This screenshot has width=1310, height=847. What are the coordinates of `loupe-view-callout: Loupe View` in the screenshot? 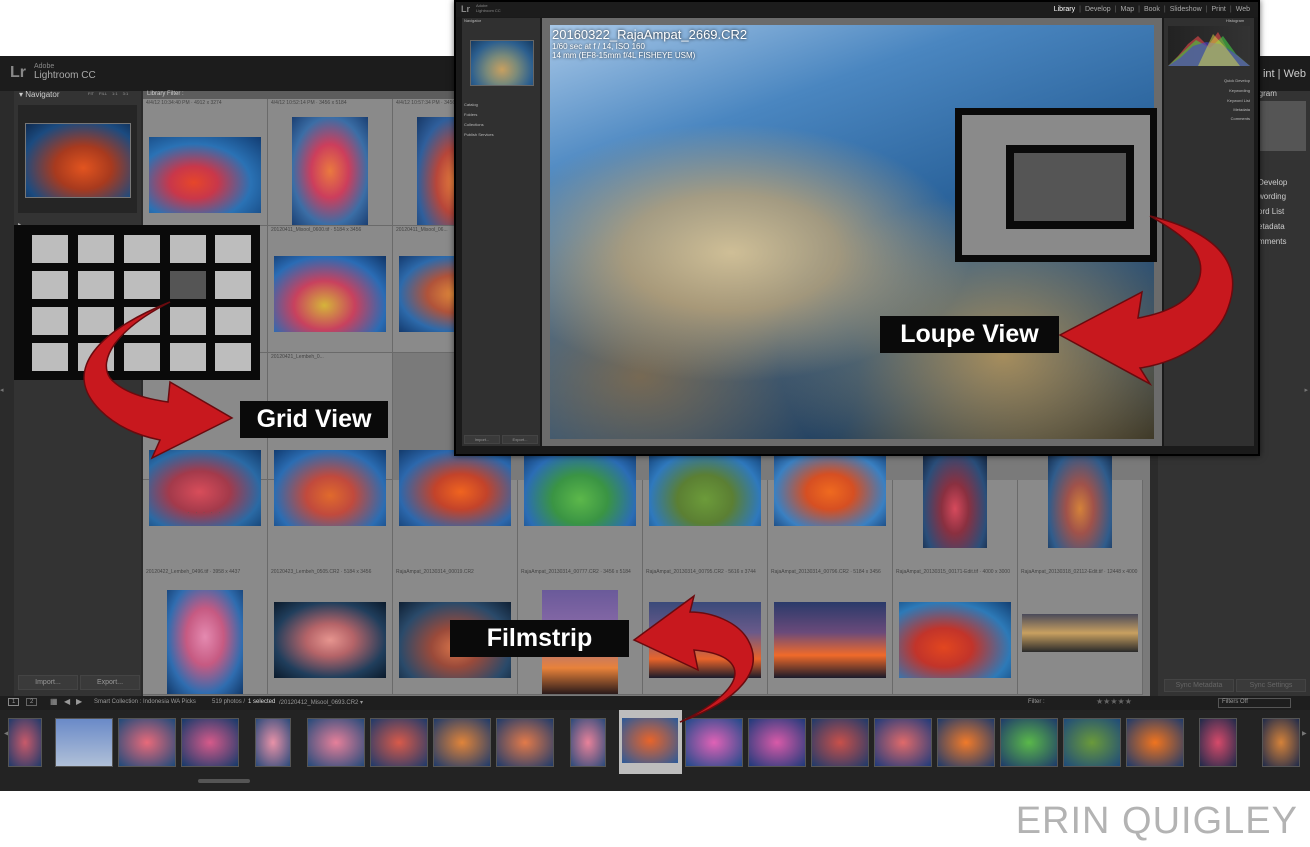 It's located at (969, 334).